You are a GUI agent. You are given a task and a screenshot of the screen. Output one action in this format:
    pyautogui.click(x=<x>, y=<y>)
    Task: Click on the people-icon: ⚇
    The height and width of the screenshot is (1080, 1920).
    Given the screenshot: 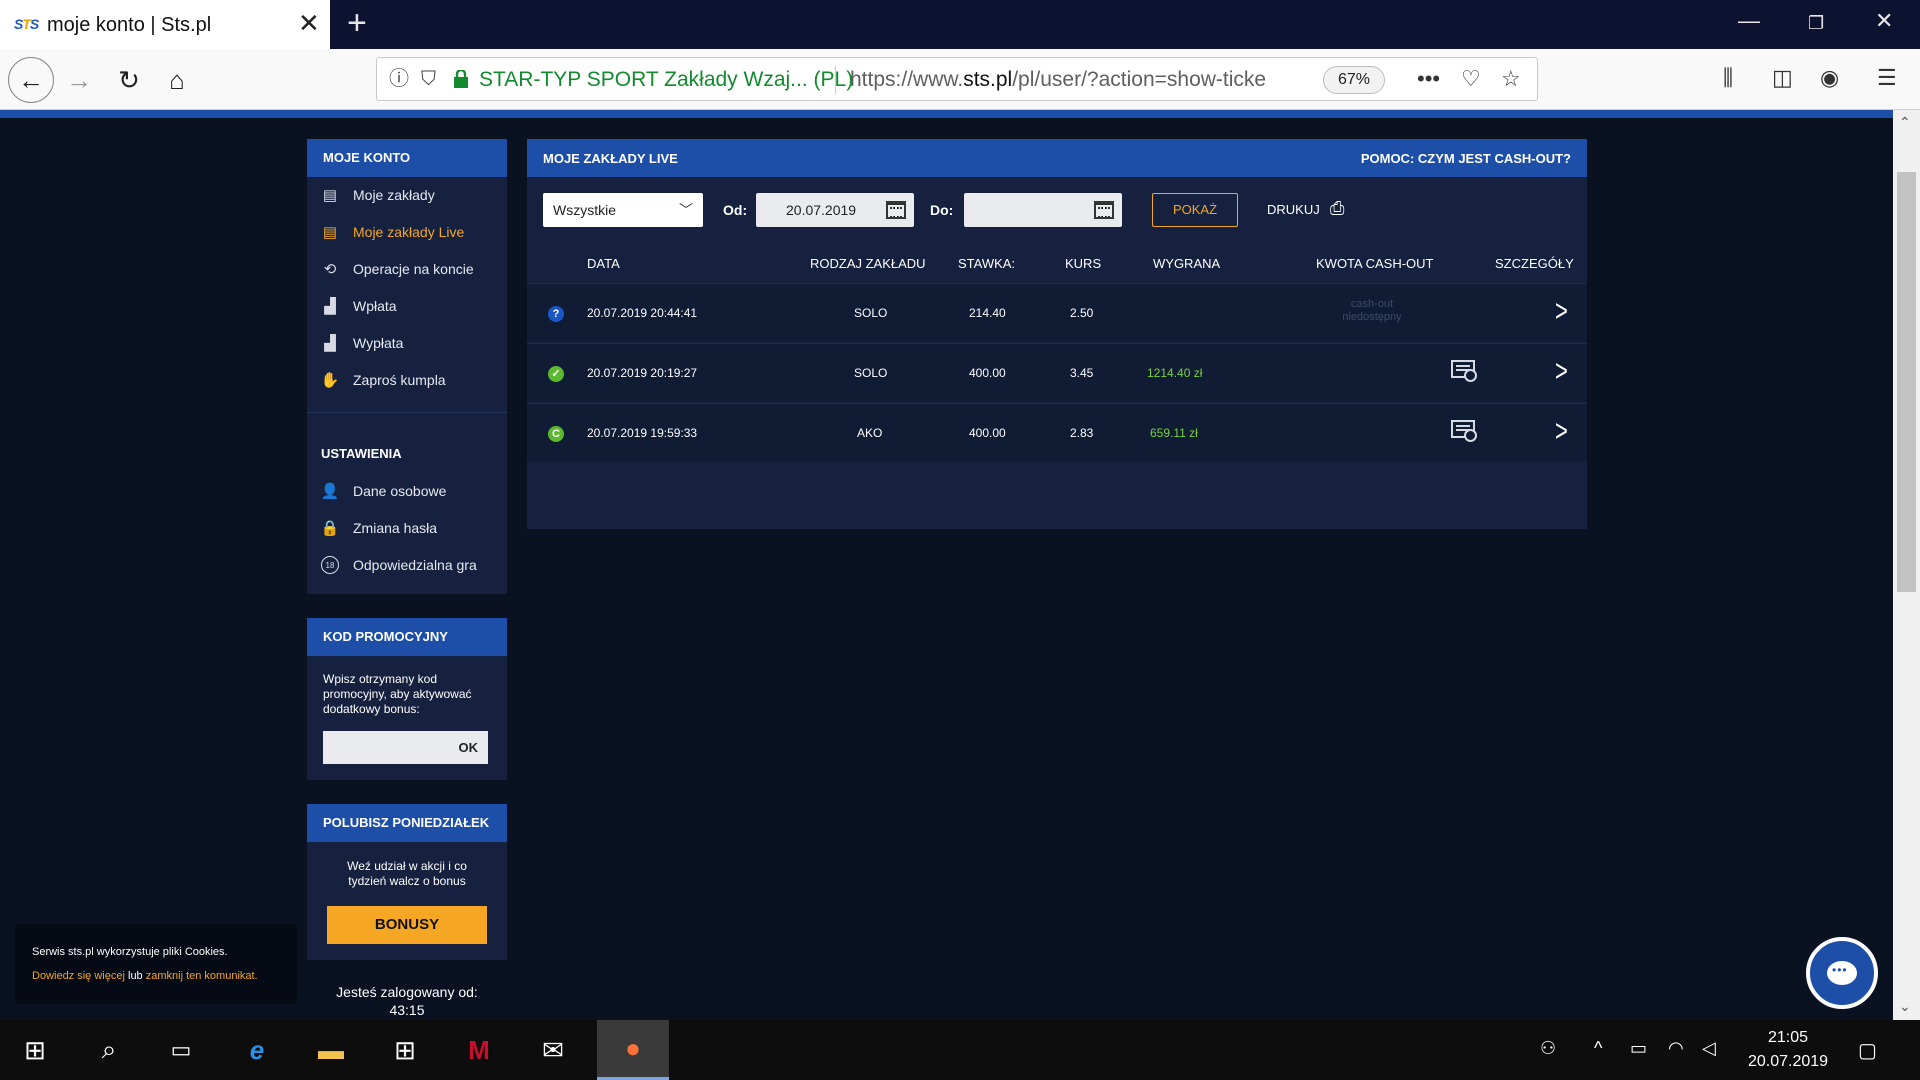 What is the action you would take?
    pyautogui.click(x=1548, y=1048)
    